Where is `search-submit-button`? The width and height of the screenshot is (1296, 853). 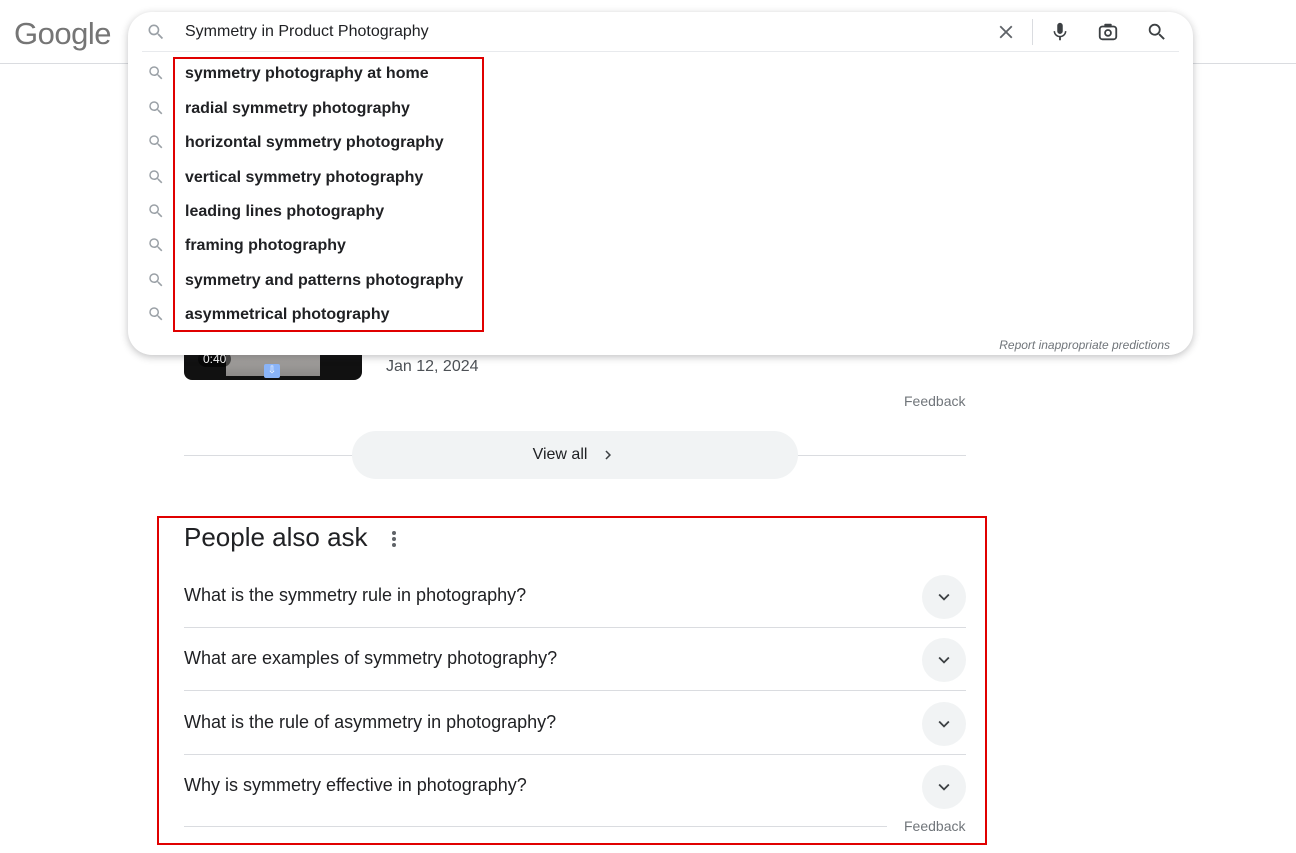 search-submit-button is located at coordinates (1157, 32).